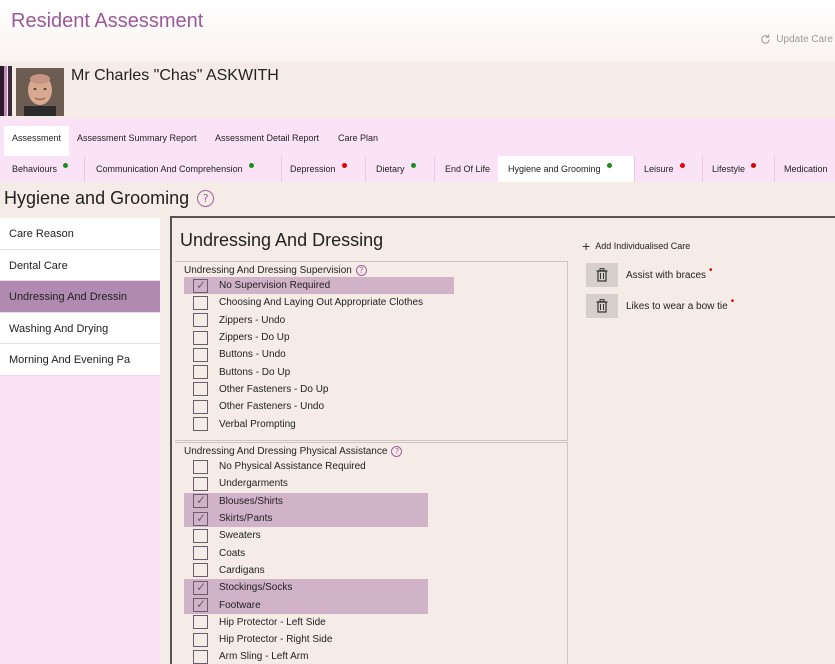 Image resolution: width=835 pixels, height=664 pixels. What do you see at coordinates (137, 141) in the screenshot?
I see `tab-assessment-summary-report: Assessment Summary Report` at bounding box center [137, 141].